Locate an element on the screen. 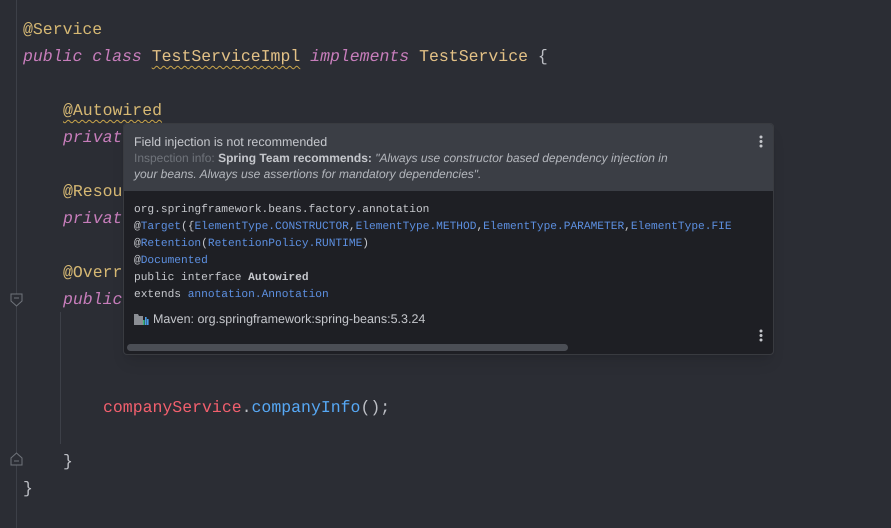 The width and height of the screenshot is (891, 528). doc-line: org.springframework.beans.factory.annotation is located at coordinates (282, 210).